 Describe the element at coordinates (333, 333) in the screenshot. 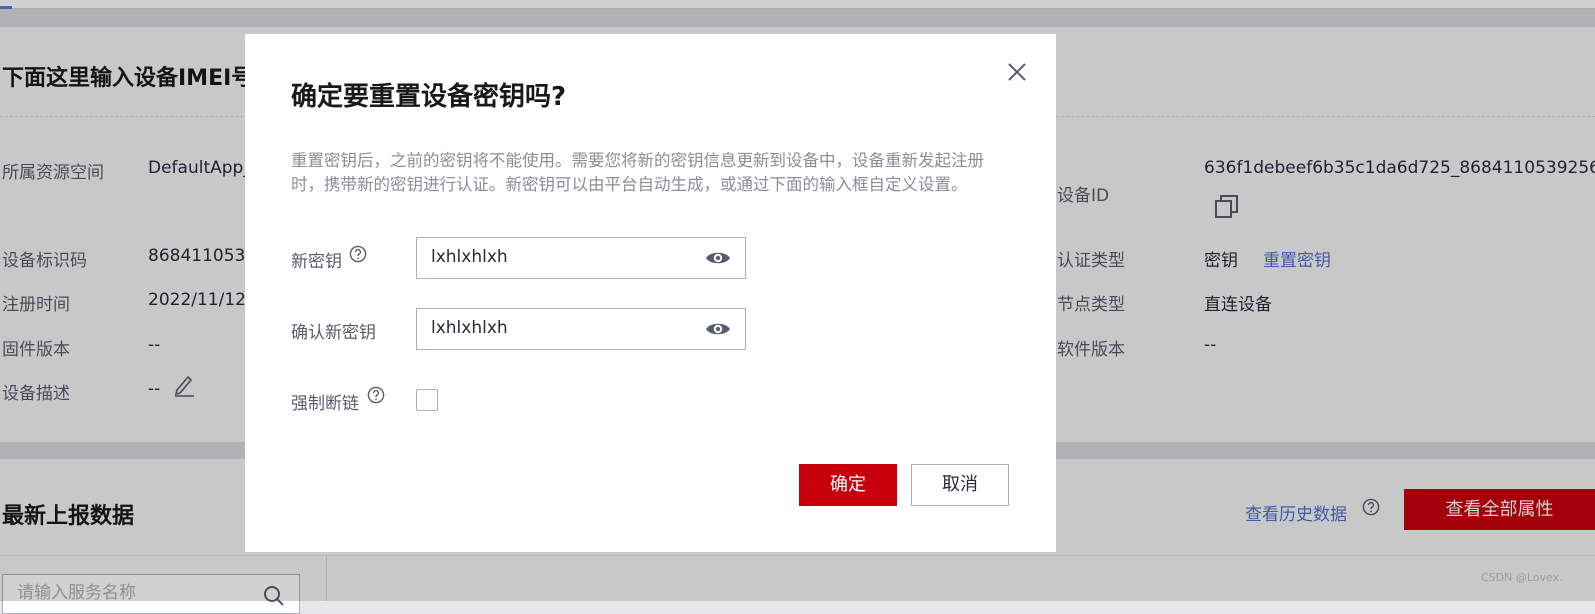

I see `confirm-key-label: 确认新密钥` at that location.